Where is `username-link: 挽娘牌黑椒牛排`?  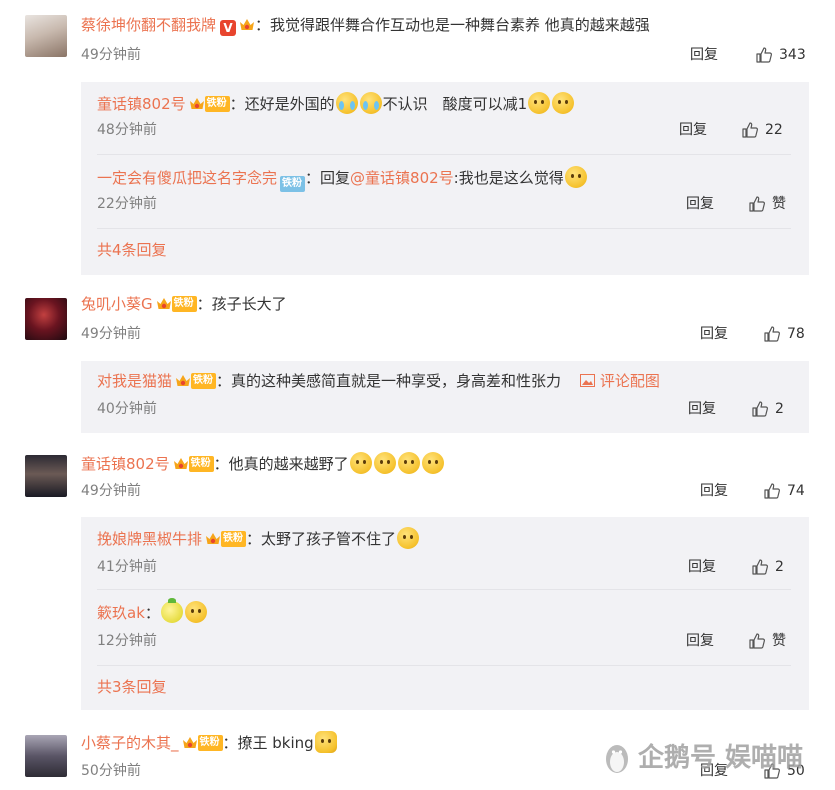
username-link: 挽娘牌黑椒牛排 is located at coordinates (149, 539).